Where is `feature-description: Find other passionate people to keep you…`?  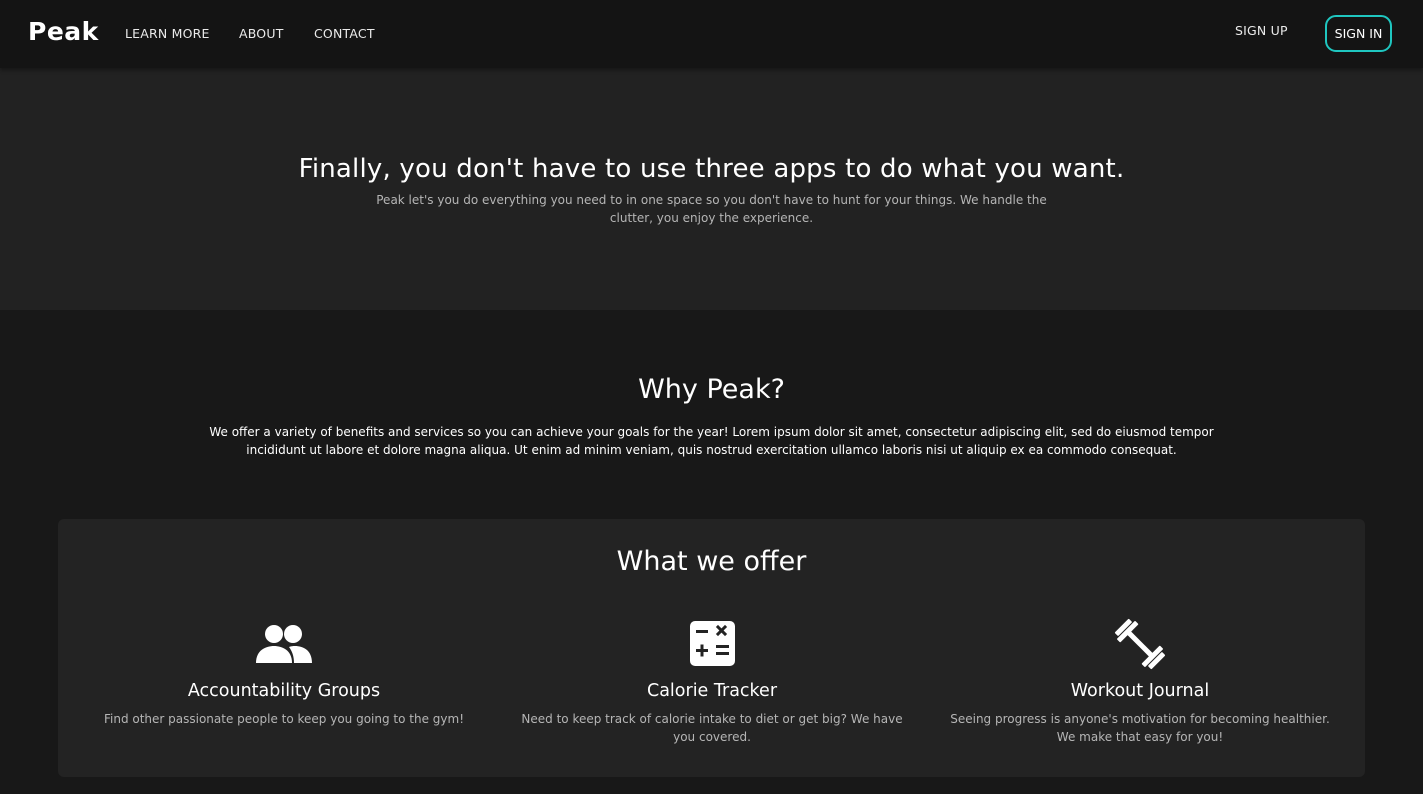
feature-description: Find other passionate people to keep you… is located at coordinates (284, 719).